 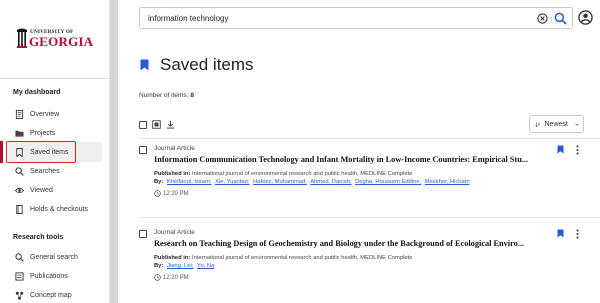 I want to click on logo-big-text: GEORGIA, so click(x=61, y=41).